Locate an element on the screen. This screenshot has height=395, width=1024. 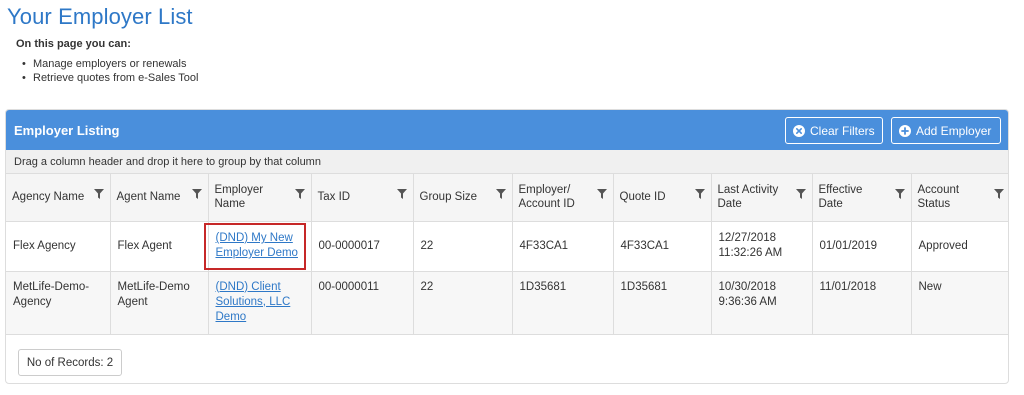
column-header-agent-name: Agent Name is located at coordinates (159, 198).